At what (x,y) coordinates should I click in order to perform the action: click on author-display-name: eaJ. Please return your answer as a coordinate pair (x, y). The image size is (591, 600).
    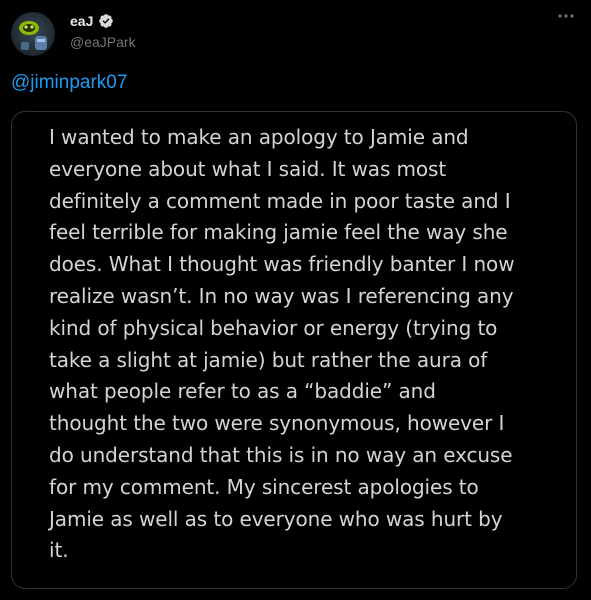
    Looking at the image, I should click on (81, 21).